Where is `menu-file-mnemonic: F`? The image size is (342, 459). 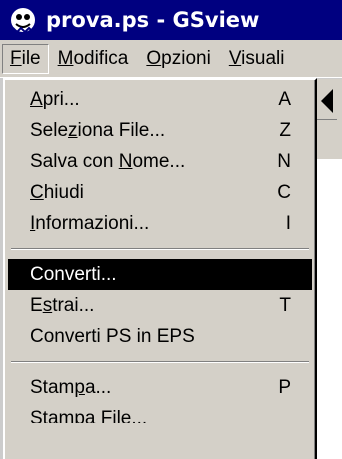 menu-file-mnemonic: F is located at coordinates (16, 58).